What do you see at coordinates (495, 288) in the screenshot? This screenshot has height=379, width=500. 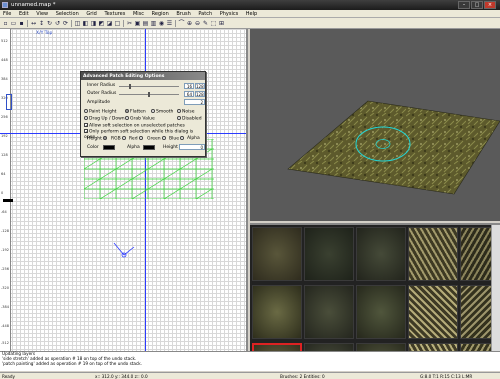 I see `texture-scrollbar` at bounding box center [495, 288].